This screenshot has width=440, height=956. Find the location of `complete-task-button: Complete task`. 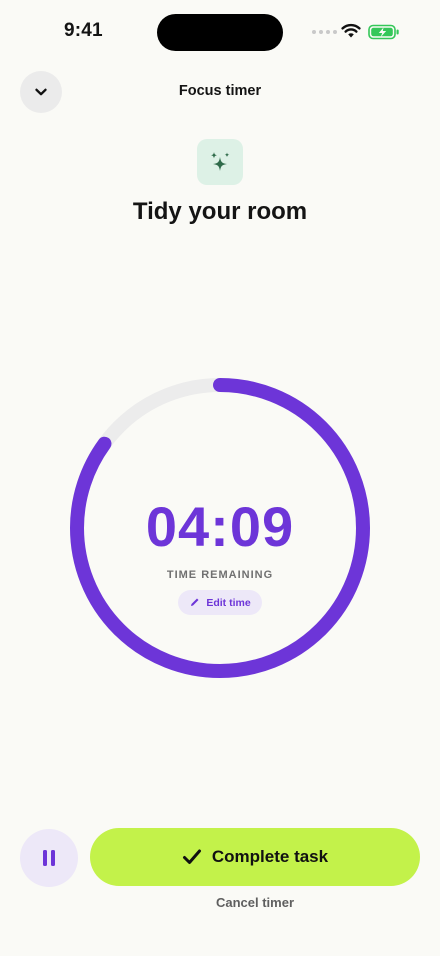

complete-task-button: Complete task is located at coordinates (255, 857).